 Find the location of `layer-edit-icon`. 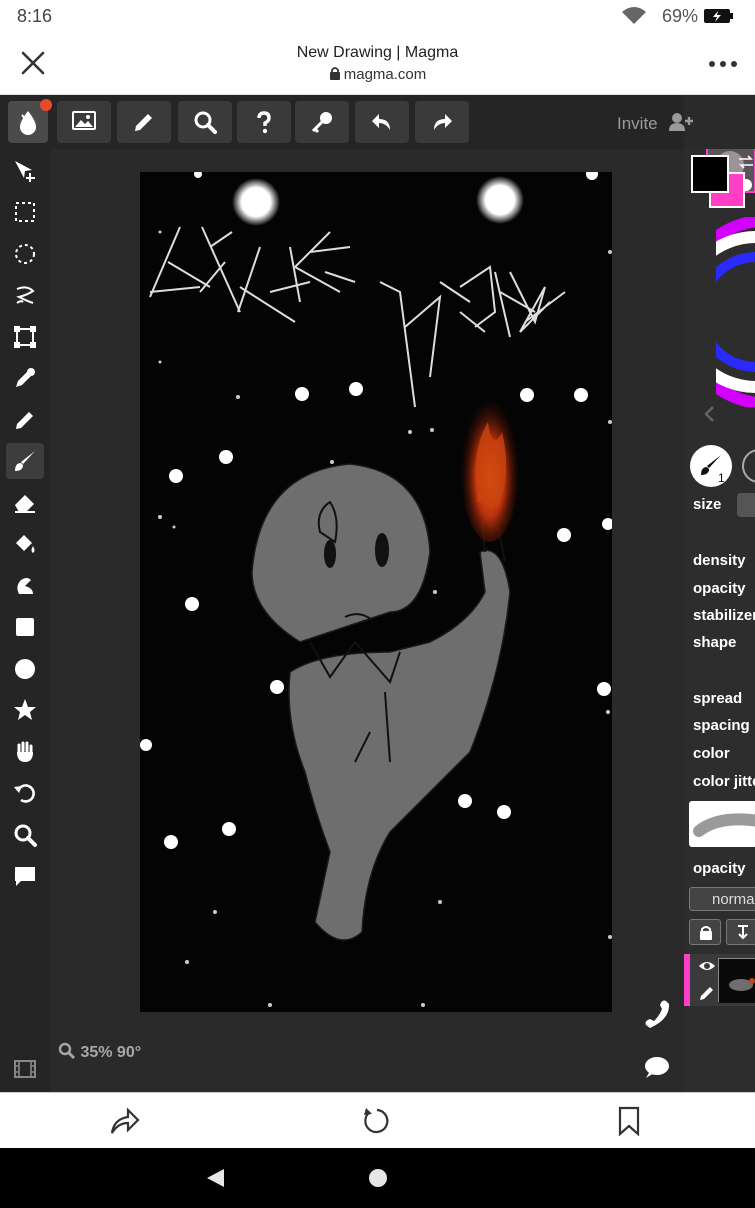

layer-edit-icon is located at coordinates (707, 993).